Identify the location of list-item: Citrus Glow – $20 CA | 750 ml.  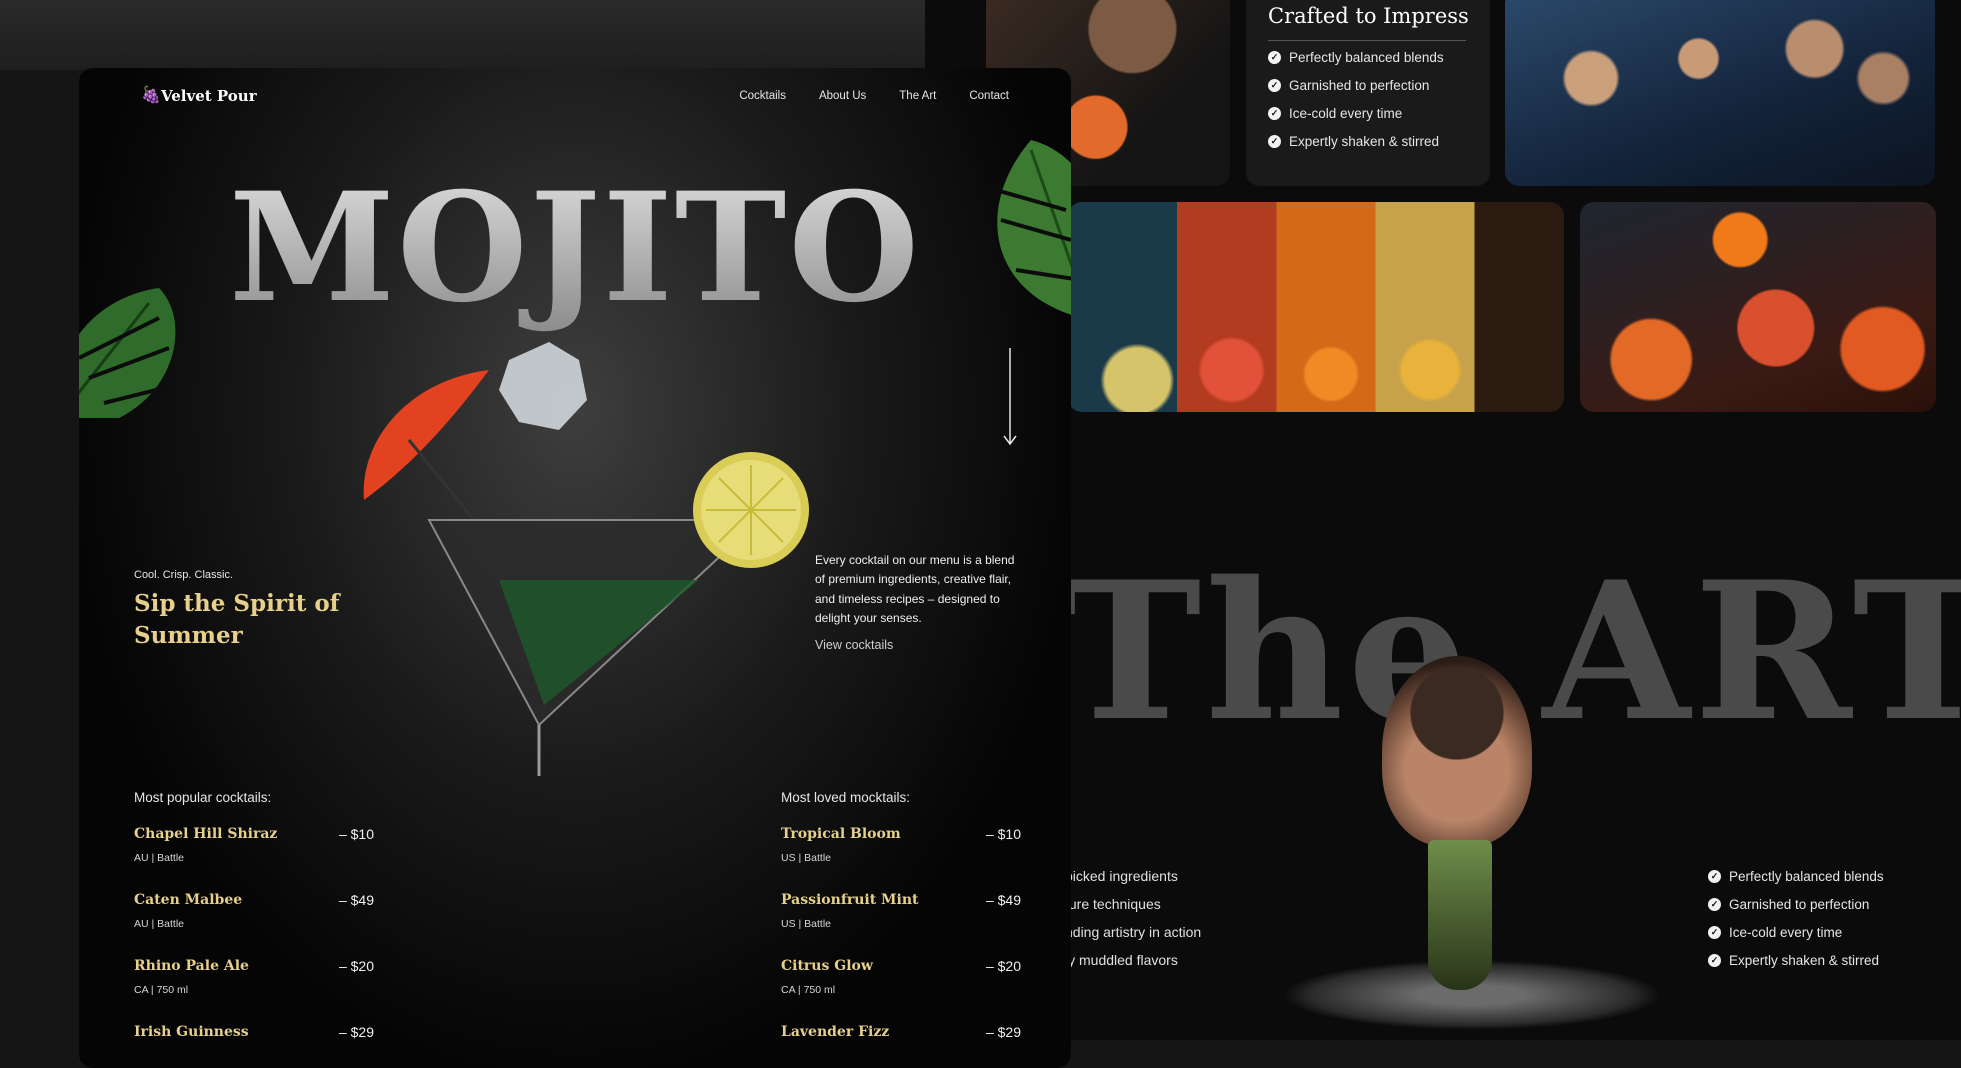
(901, 991).